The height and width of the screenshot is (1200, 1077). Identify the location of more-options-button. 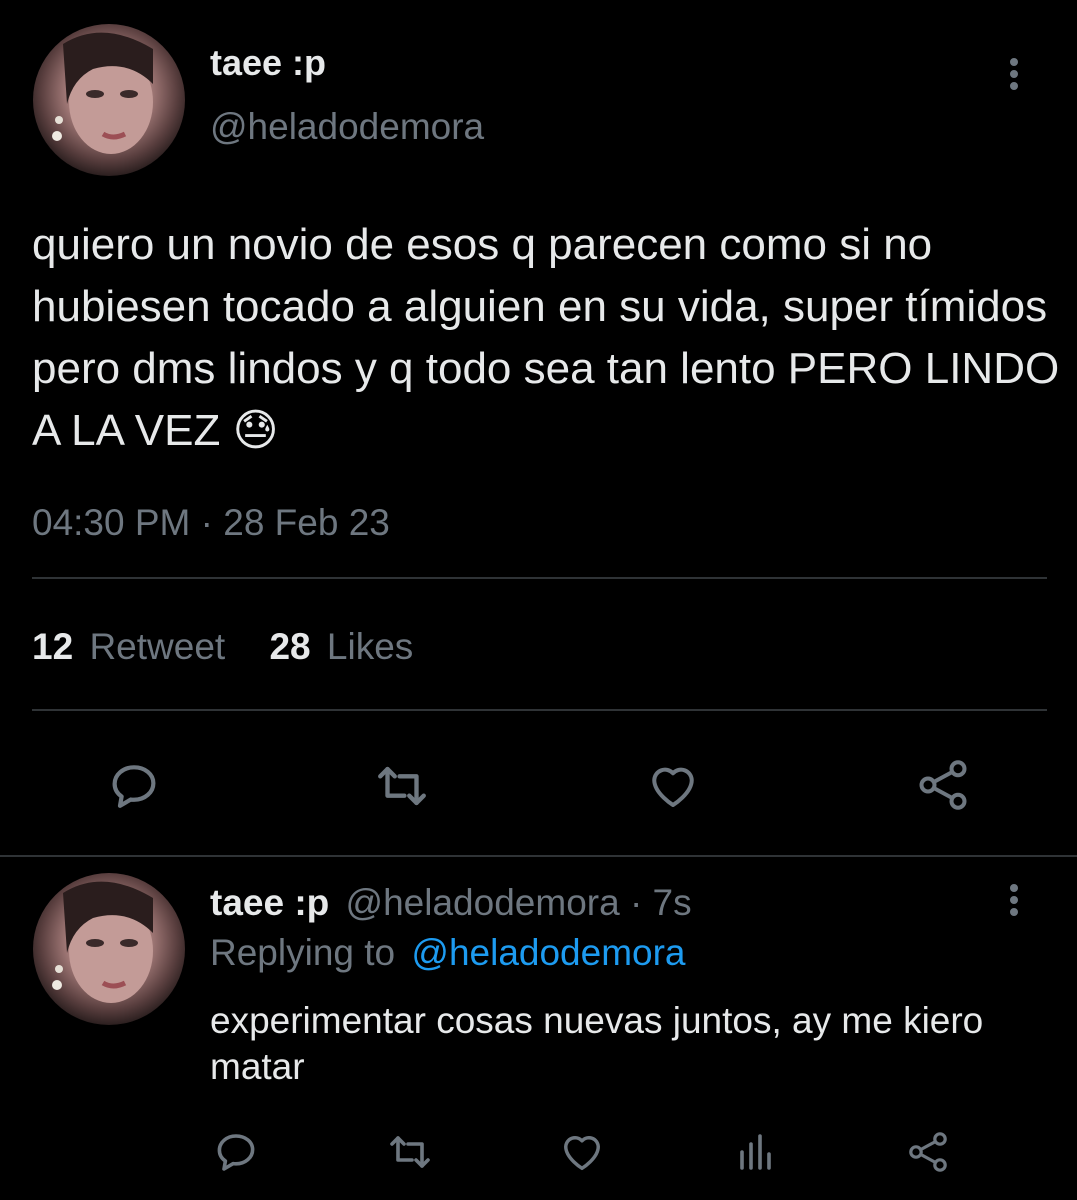
(1014, 74).